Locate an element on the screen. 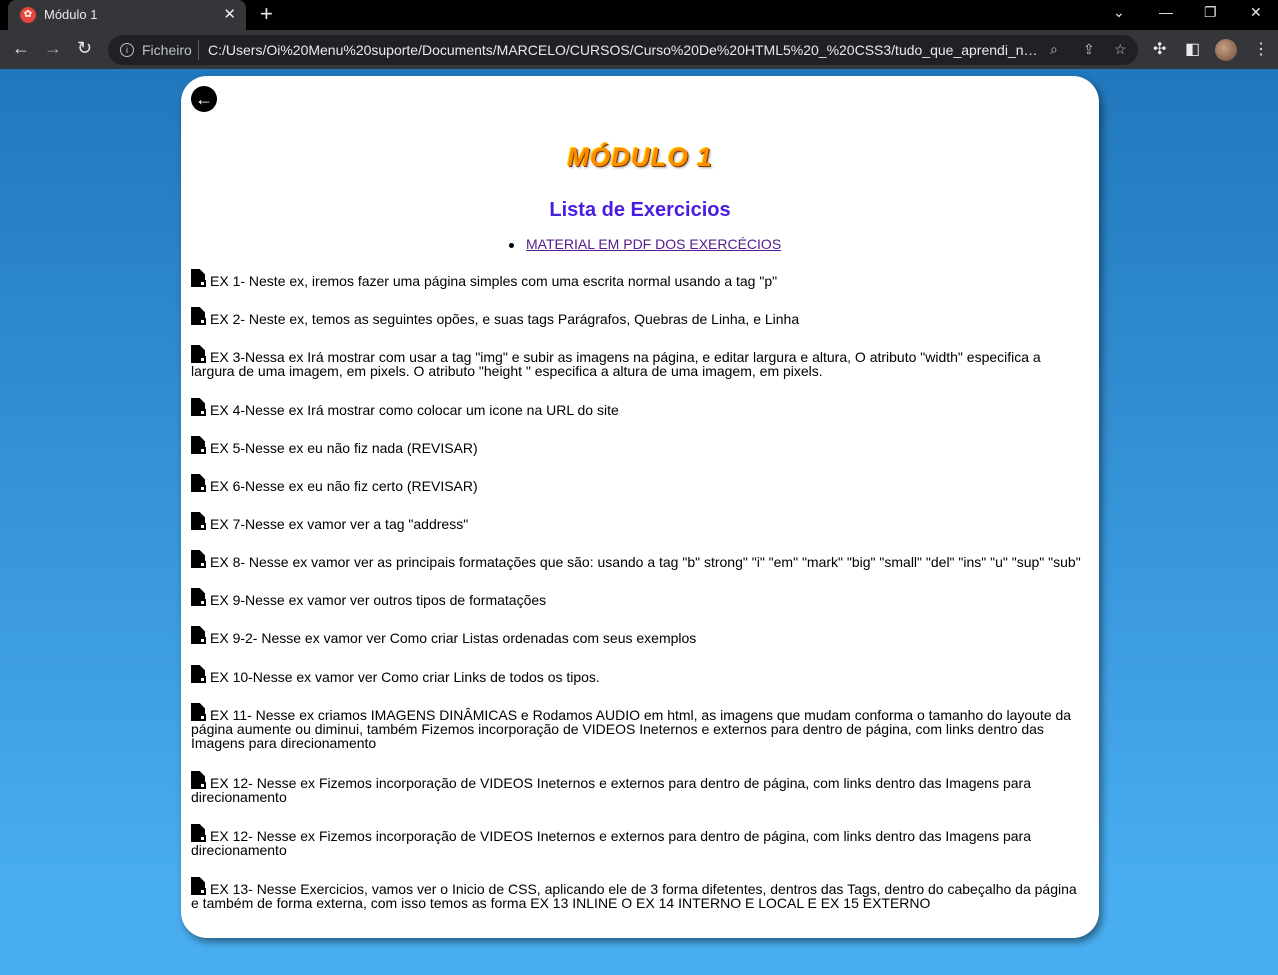  close-tab-icon: ✕ is located at coordinates (229, 14).